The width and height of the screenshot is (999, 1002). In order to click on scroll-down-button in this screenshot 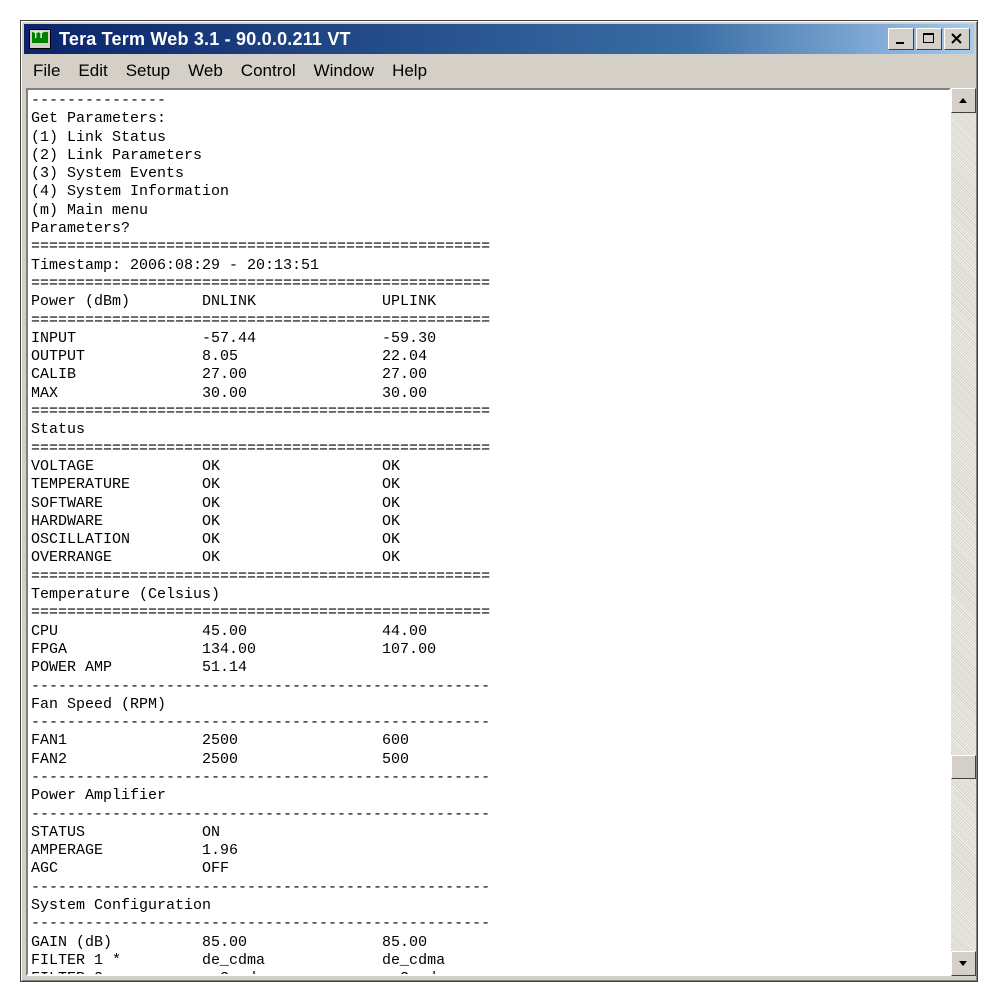, I will do `click(963, 963)`.